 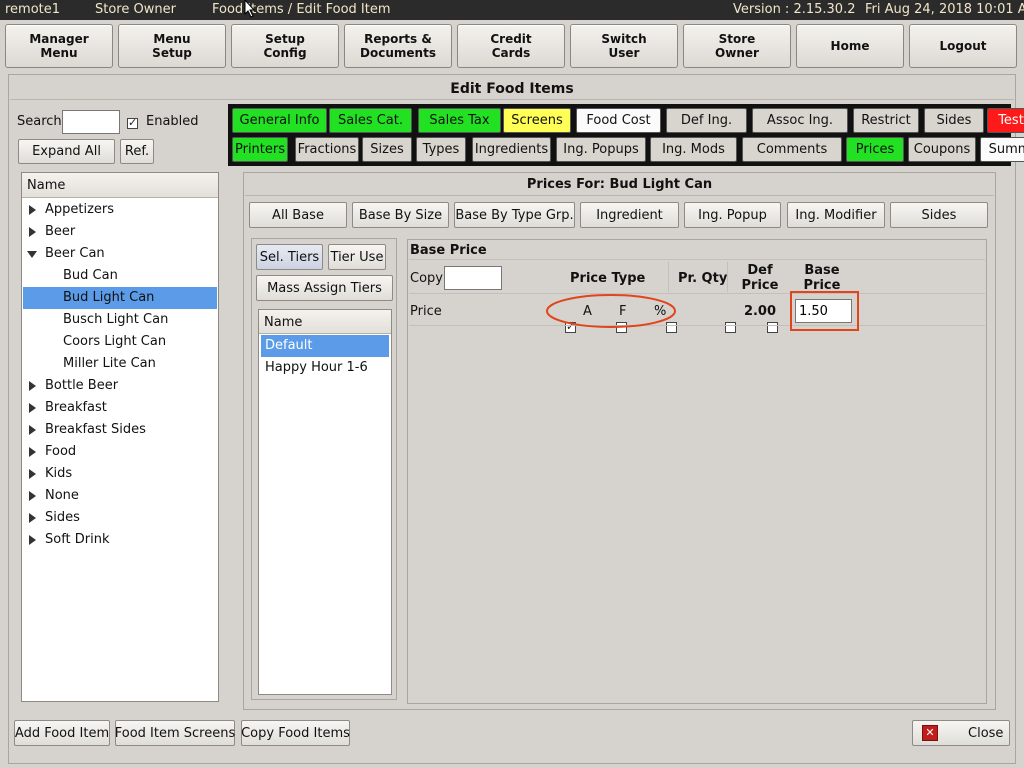 What do you see at coordinates (325, 346) in the screenshot?
I see `tier-item: Default` at bounding box center [325, 346].